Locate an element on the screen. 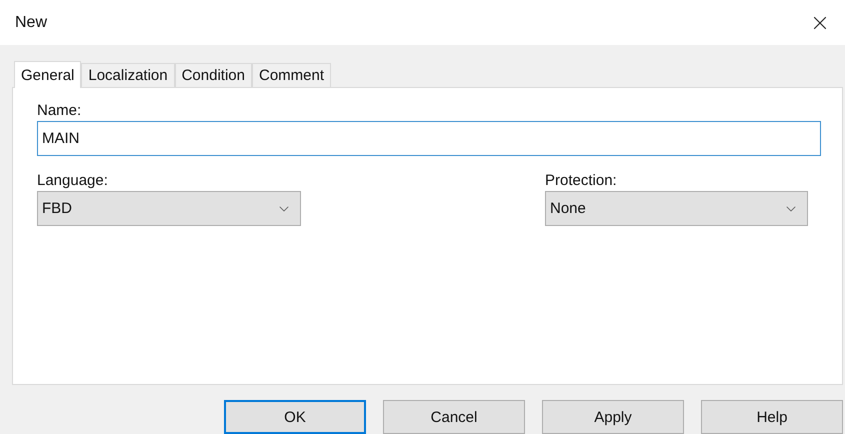 The width and height of the screenshot is (845, 434). protection-dropdown: None is located at coordinates (676, 208).